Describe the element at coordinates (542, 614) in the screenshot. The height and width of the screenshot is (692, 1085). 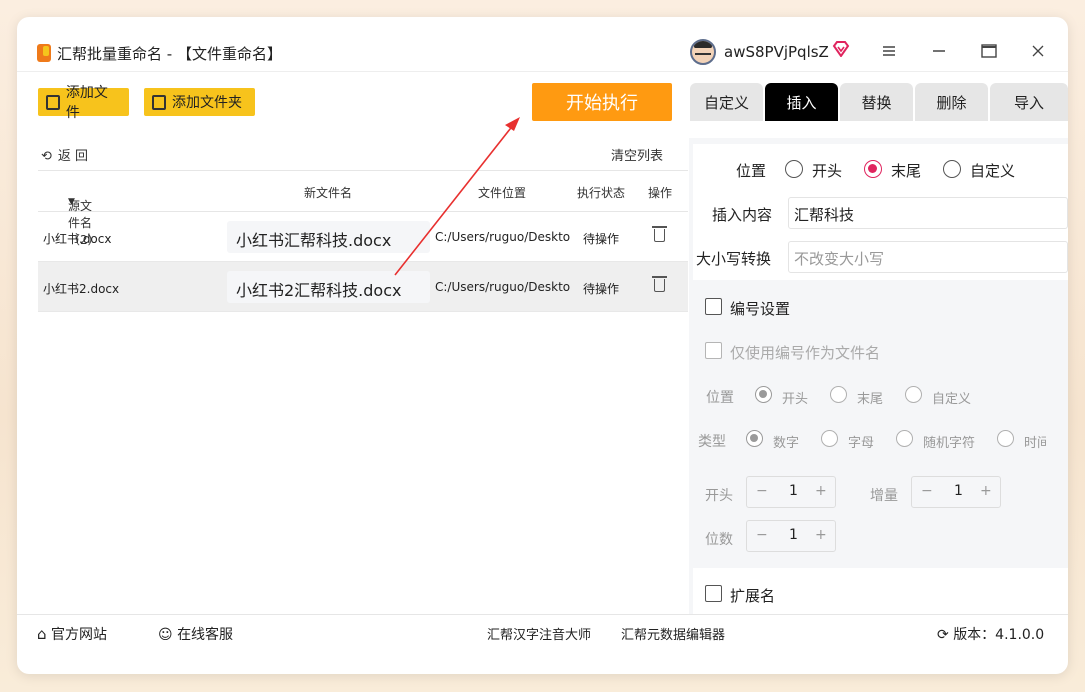
I see `footer-divider` at that location.